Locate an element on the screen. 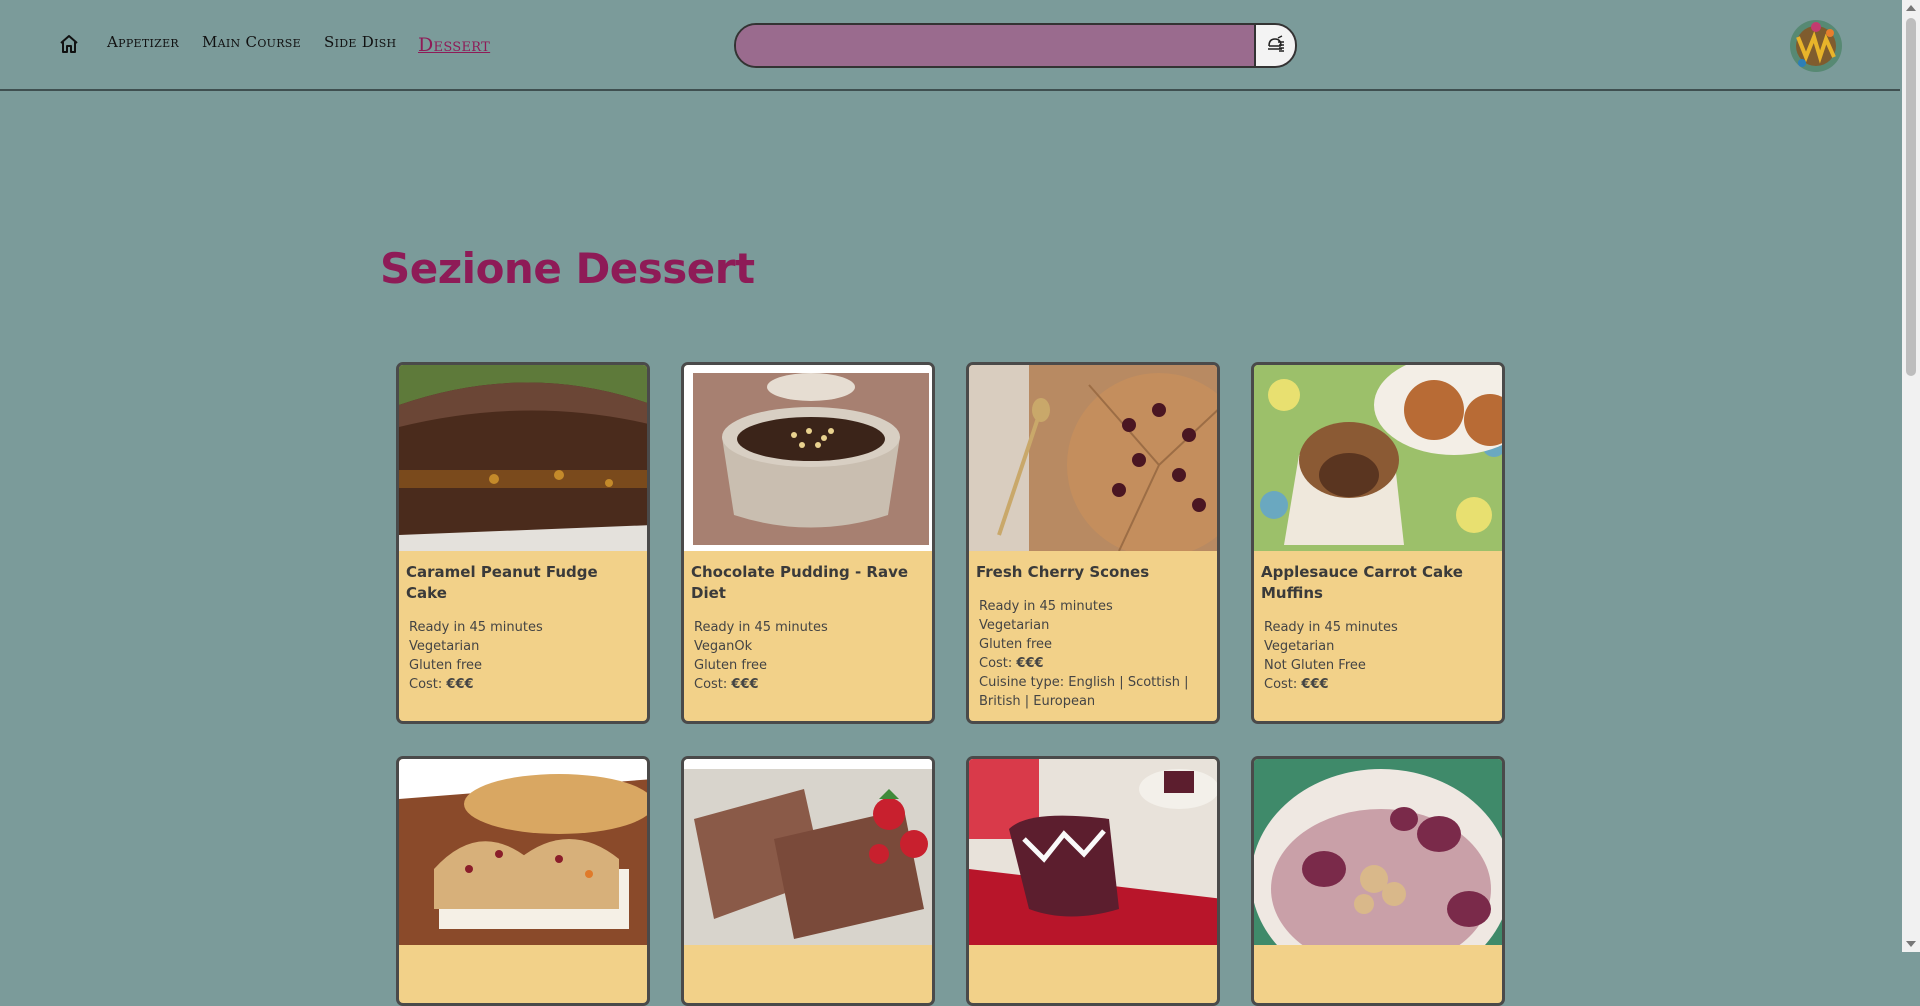 The image size is (1920, 1006). top-navbar: Appetizer Main Course Side Dish Dessert is located at coordinates (950, 45).